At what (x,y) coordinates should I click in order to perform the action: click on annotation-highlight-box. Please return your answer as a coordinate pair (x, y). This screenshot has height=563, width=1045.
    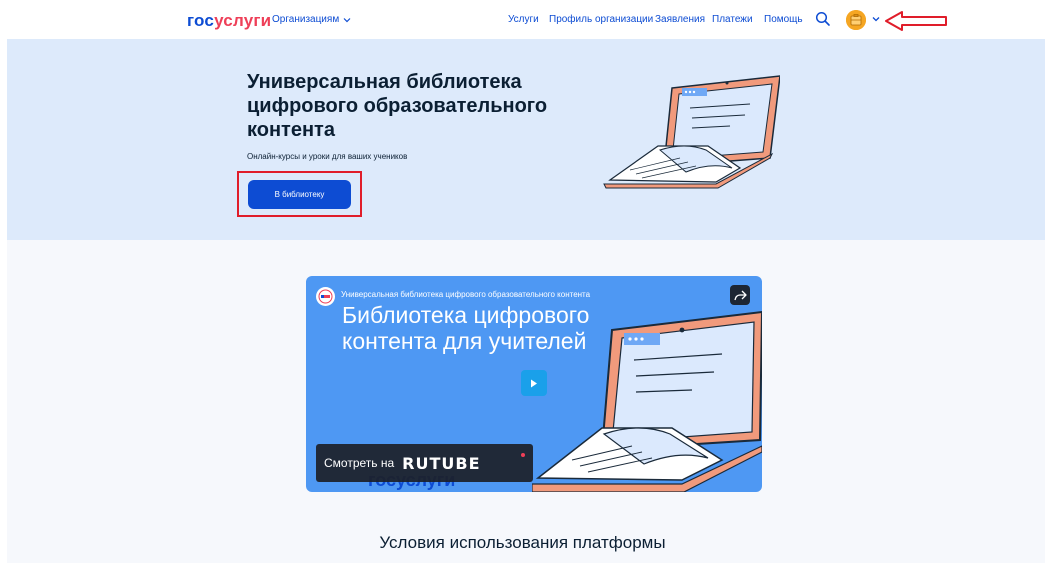
    Looking at the image, I should click on (299, 194).